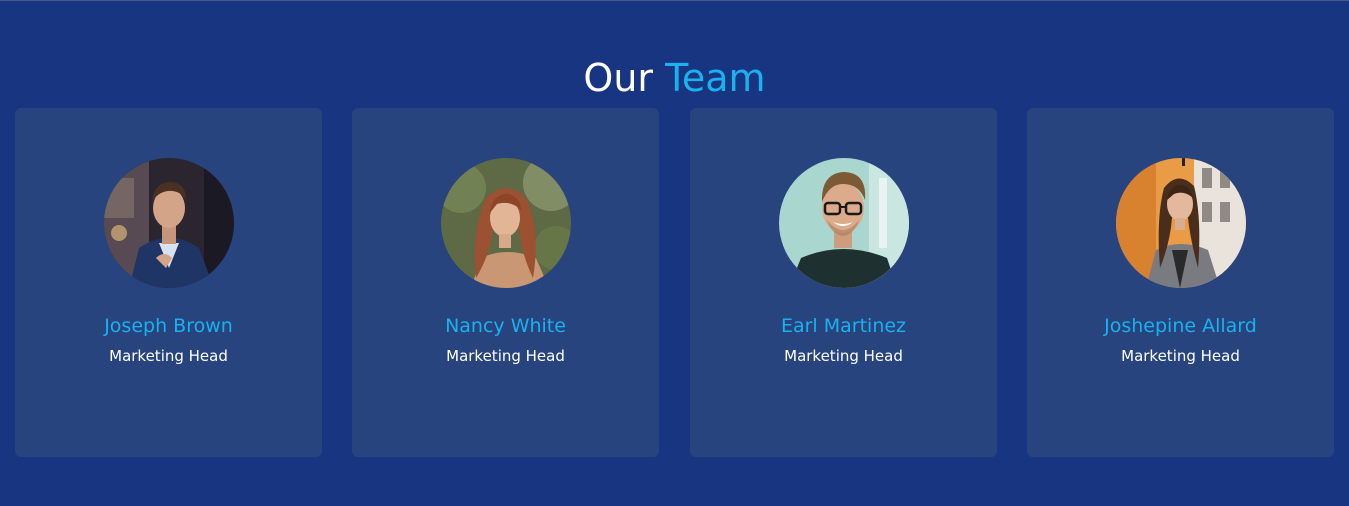 The width and height of the screenshot is (1349, 506). I want to click on avatar-nancy-white, so click(506, 223).